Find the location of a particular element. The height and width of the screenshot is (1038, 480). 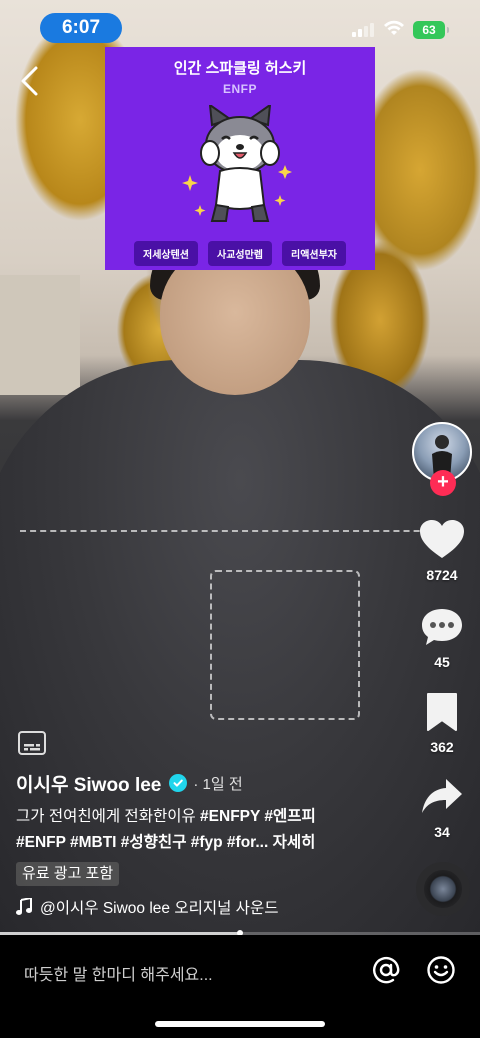

heart-icon is located at coordinates (442, 539).